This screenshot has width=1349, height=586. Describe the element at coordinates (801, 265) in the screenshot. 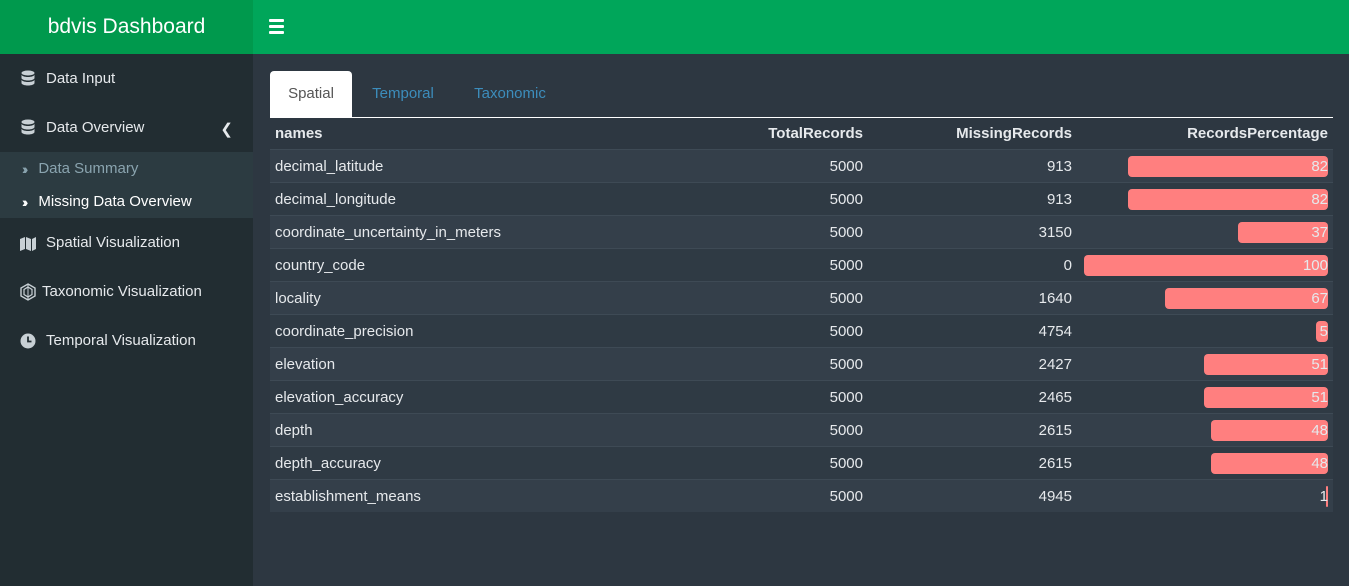

I see `table-row: country_code 5000 0 100` at that location.